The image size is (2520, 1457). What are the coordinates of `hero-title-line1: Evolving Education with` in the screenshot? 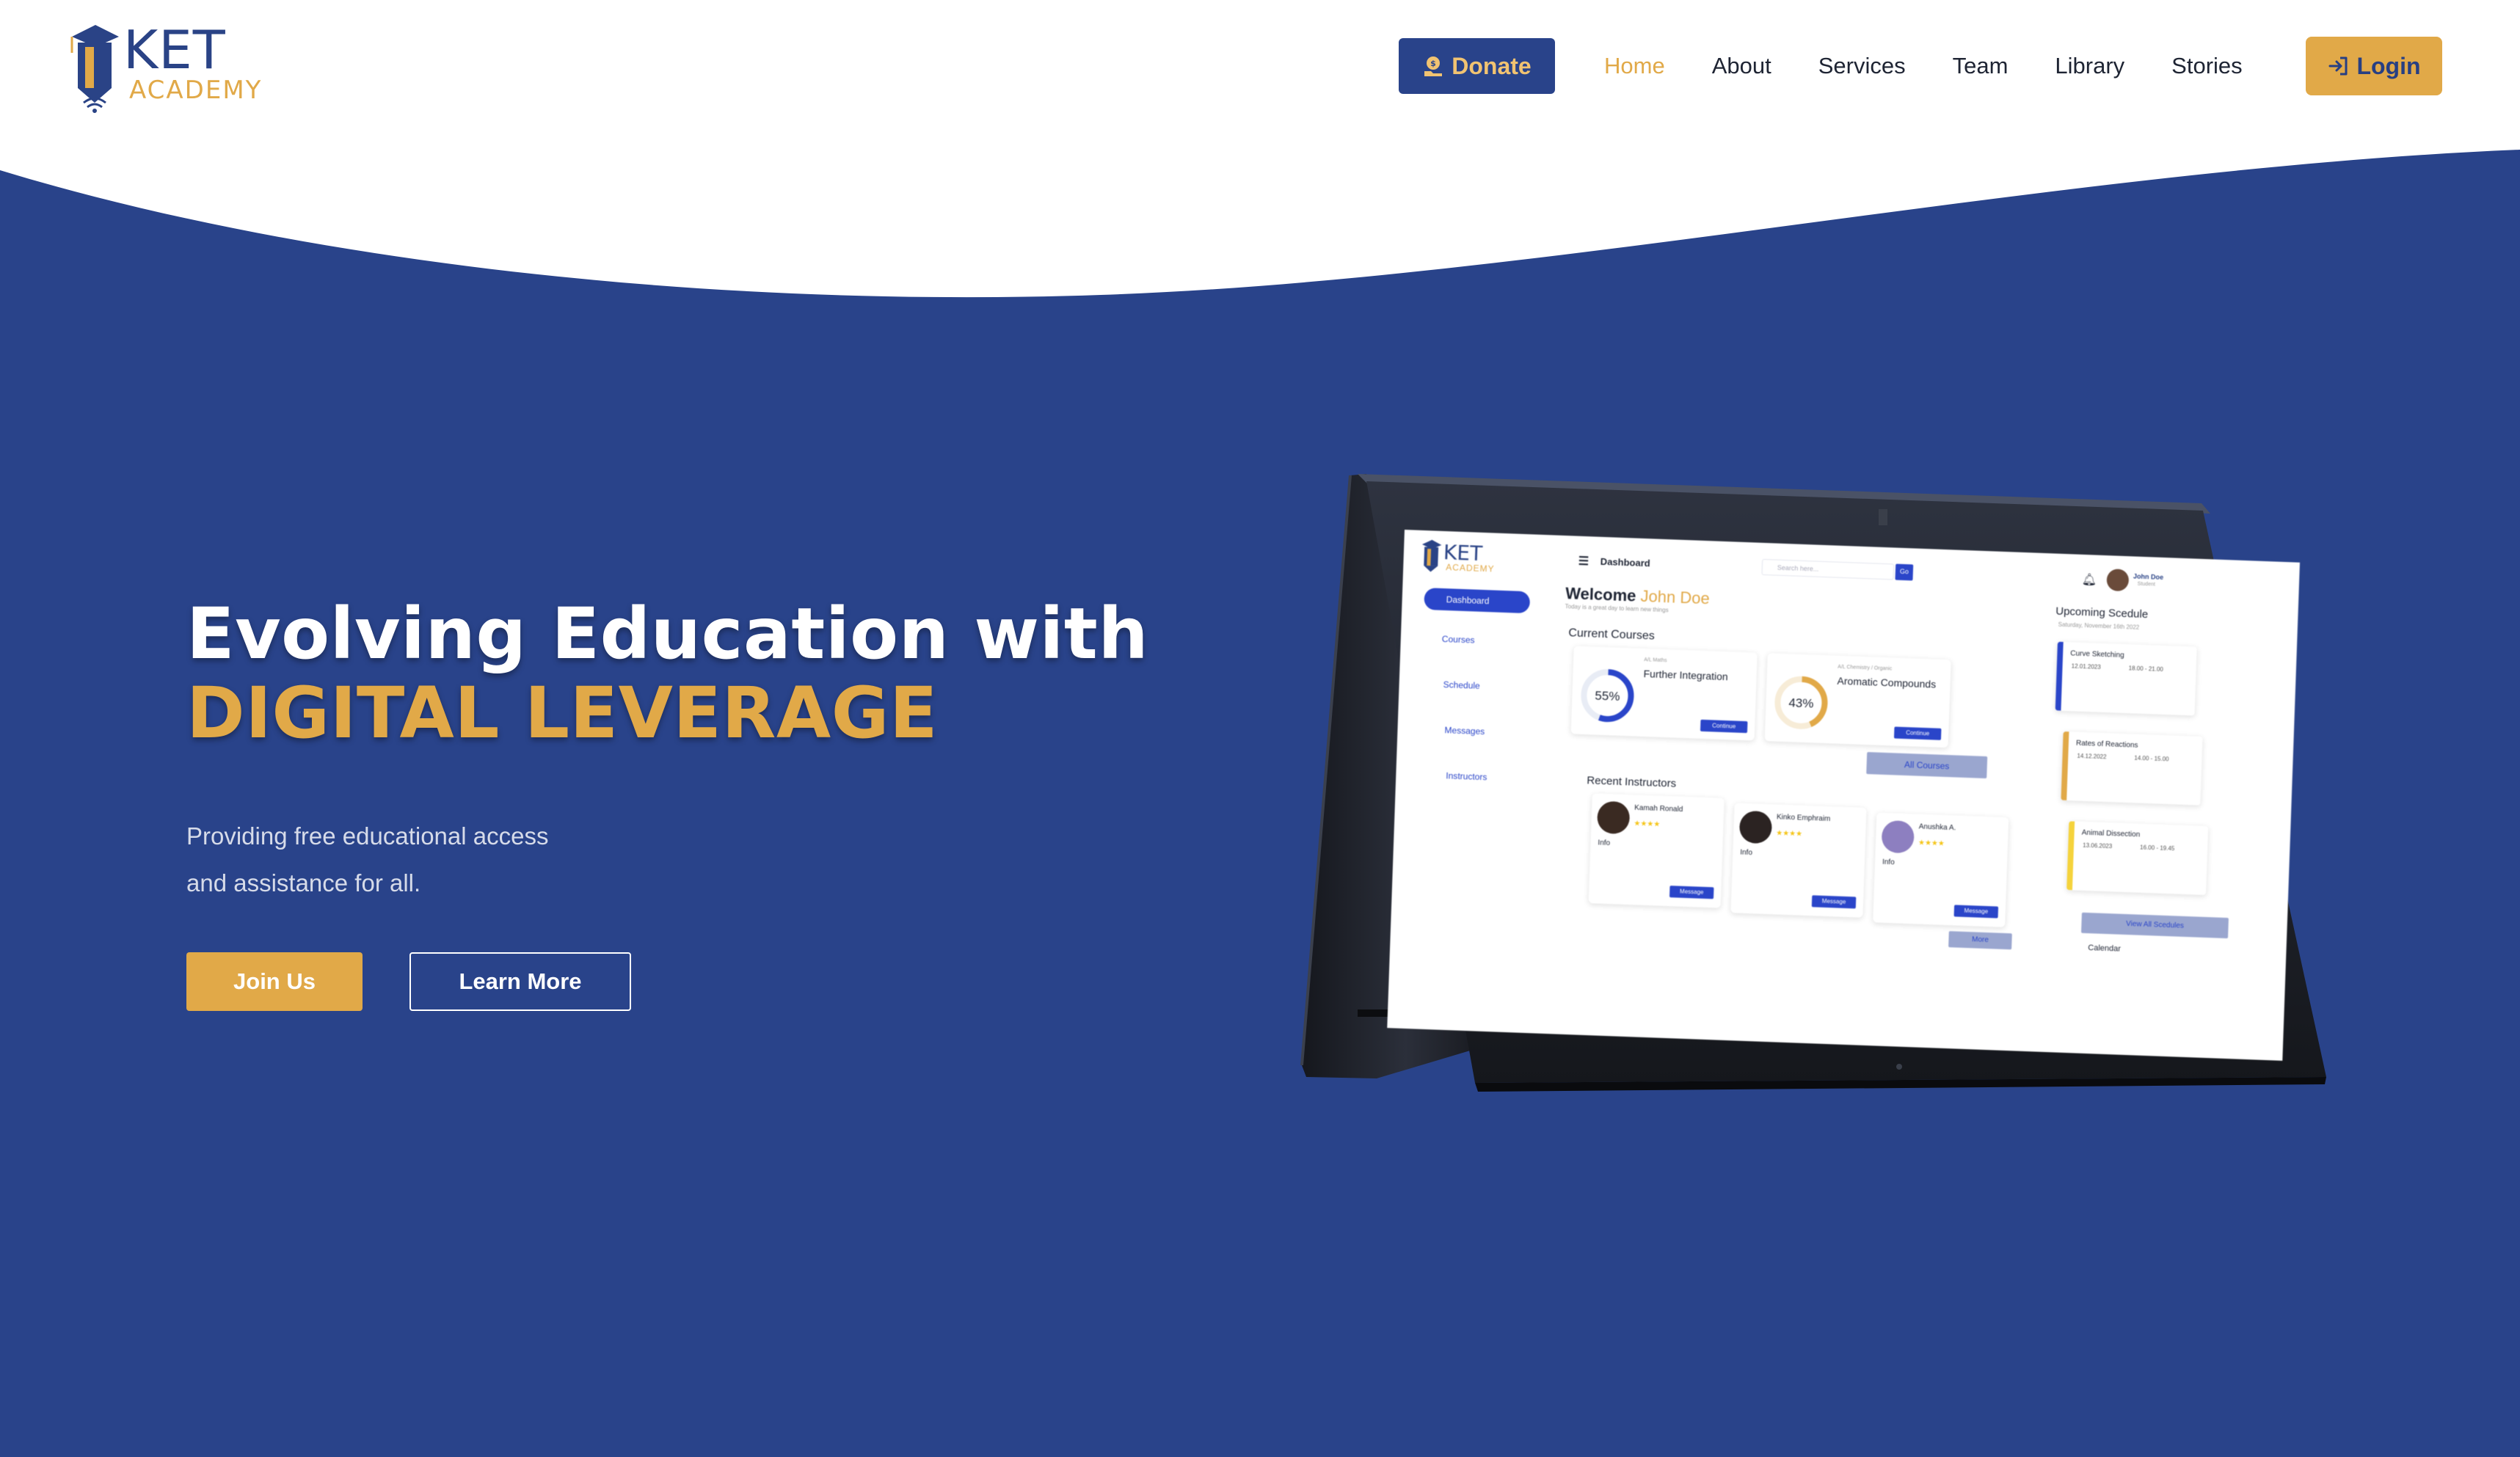 It's located at (667, 634).